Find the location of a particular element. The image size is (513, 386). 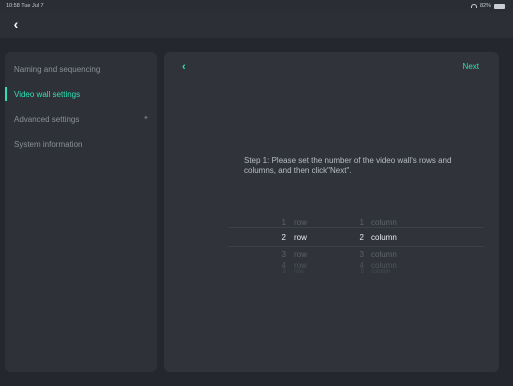

sidebar-item-label: Naming and sequencing is located at coordinates (57, 69).